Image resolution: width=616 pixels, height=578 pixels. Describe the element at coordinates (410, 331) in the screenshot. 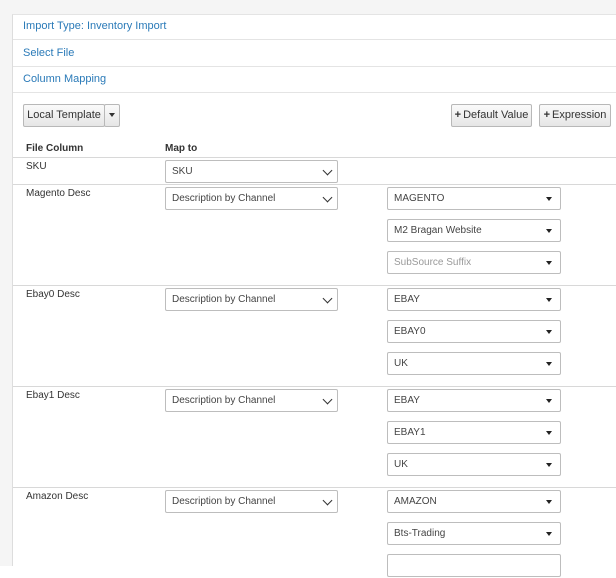

I see `account-value: EBAY0` at that location.